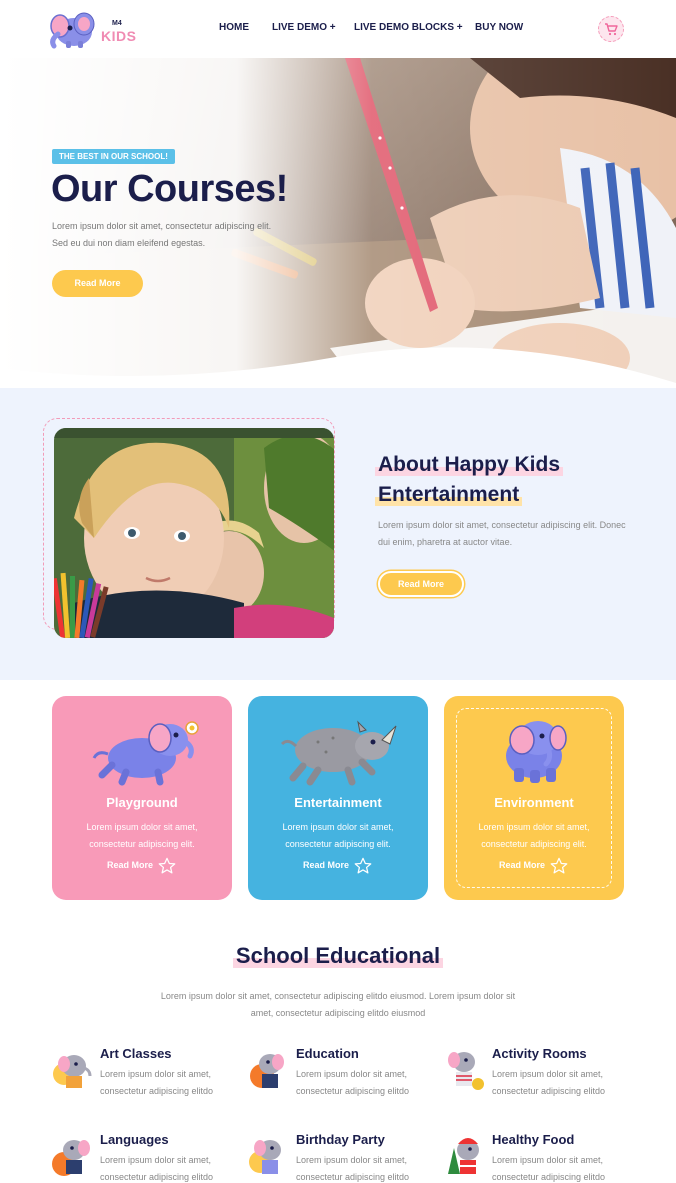  What do you see at coordinates (533, 1139) in the screenshot?
I see `feature-title: Healthy Food` at bounding box center [533, 1139].